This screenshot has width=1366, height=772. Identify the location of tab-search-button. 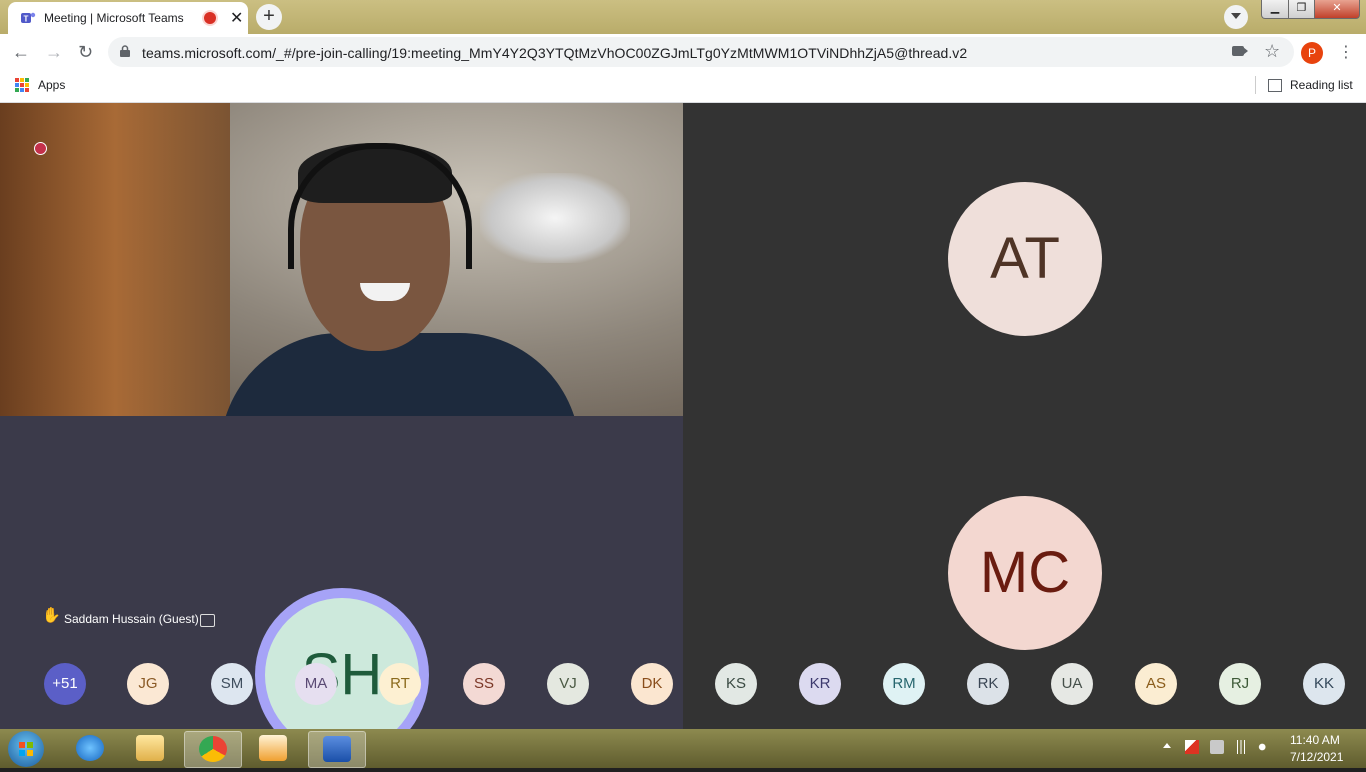
(1236, 17).